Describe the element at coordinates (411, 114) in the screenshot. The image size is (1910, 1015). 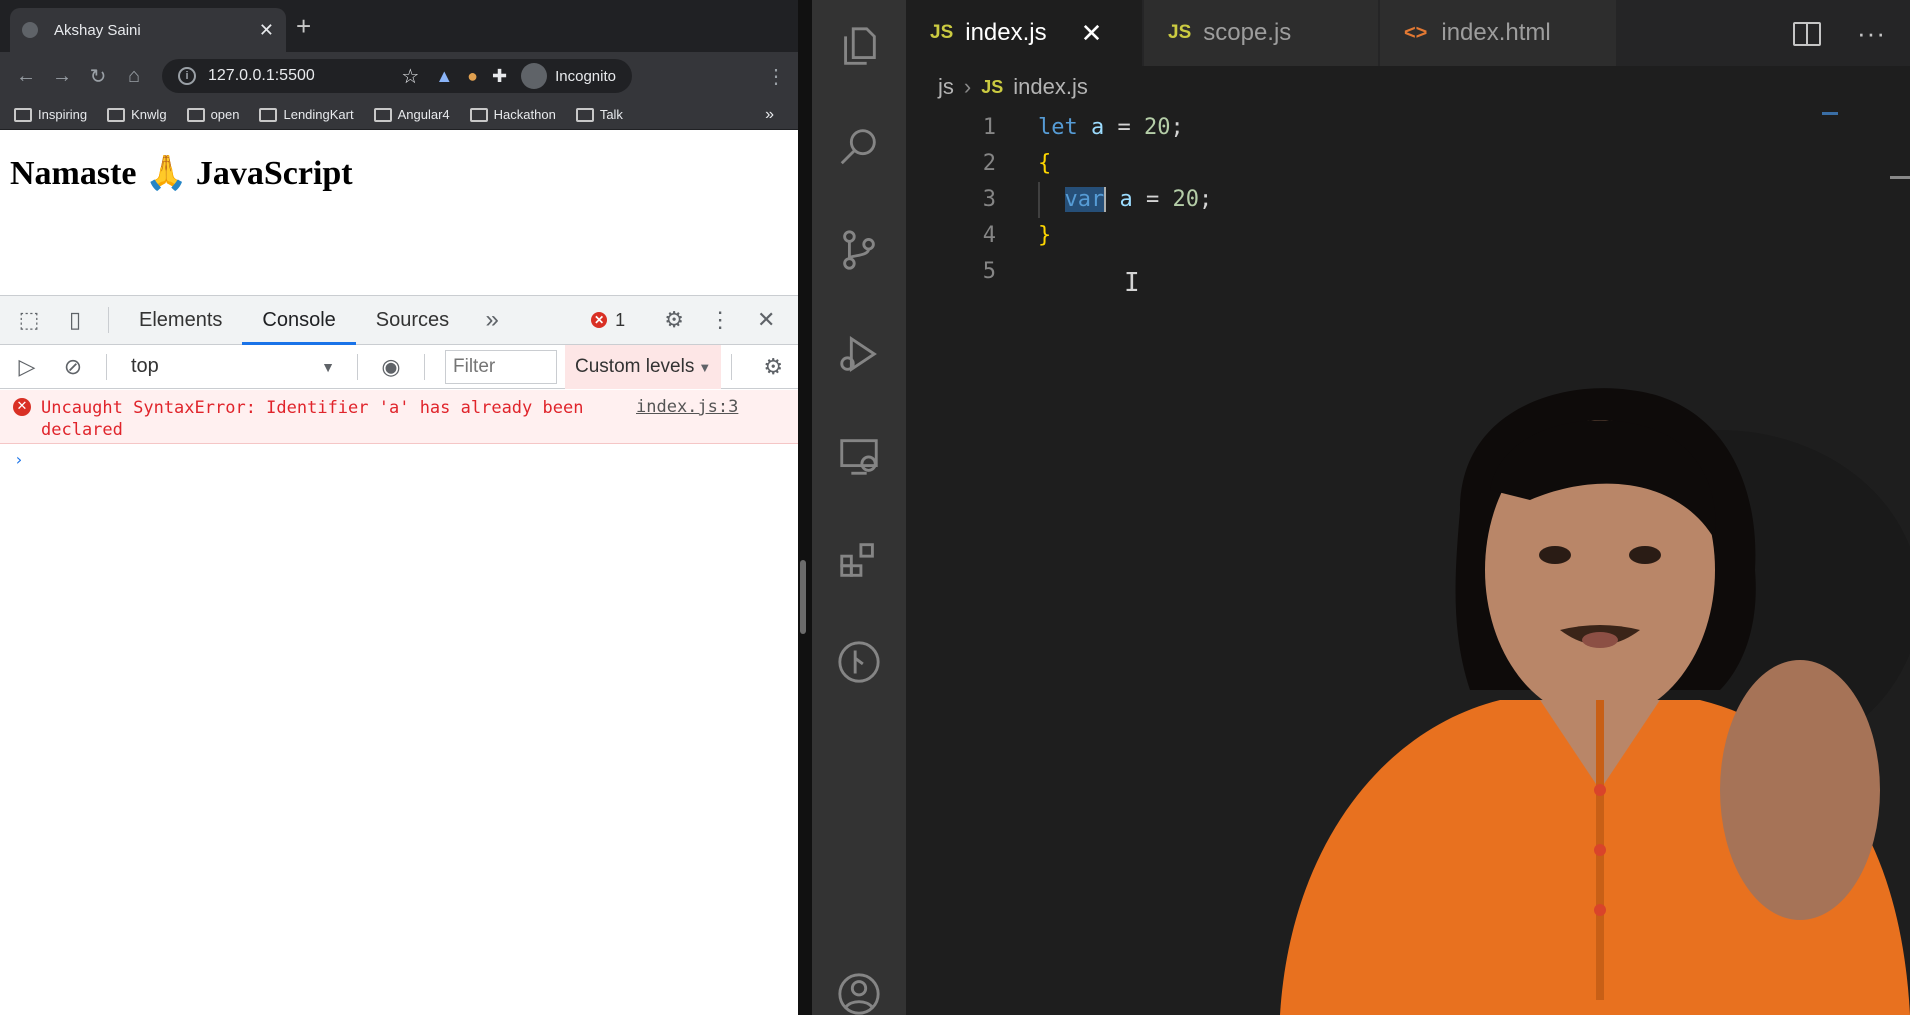
I see `bookmark-folder: Angular4` at that location.